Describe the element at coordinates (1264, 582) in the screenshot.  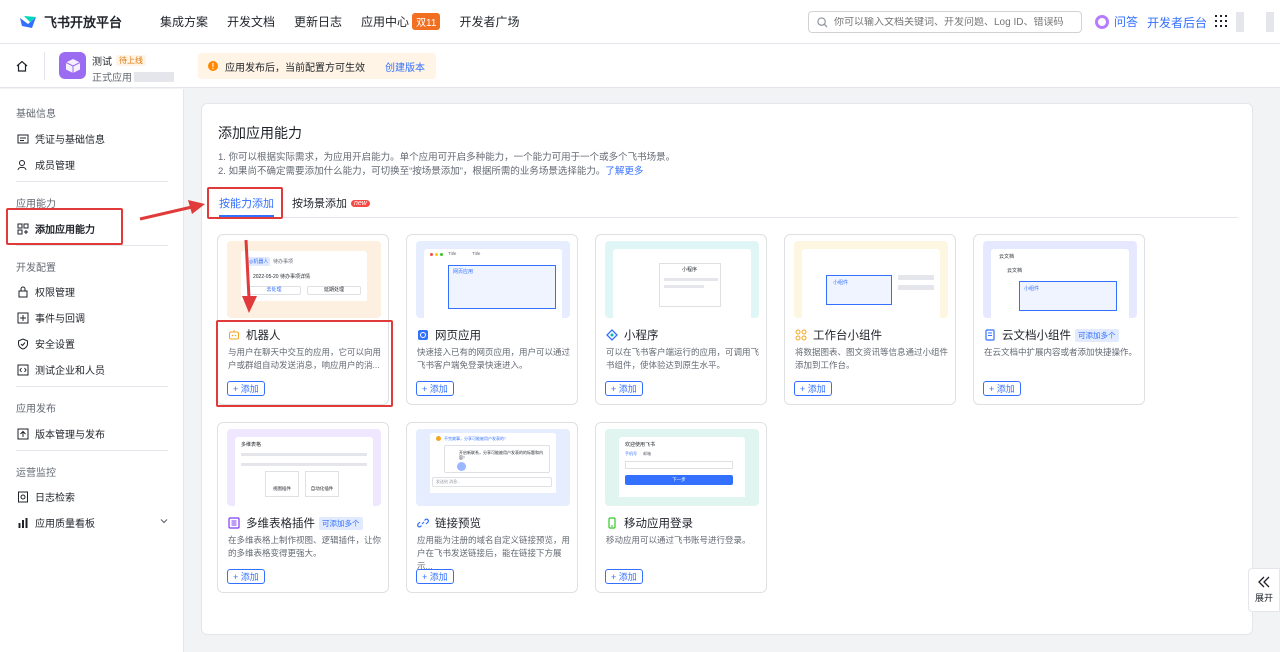
I see `double-chevron-left-icon` at that location.